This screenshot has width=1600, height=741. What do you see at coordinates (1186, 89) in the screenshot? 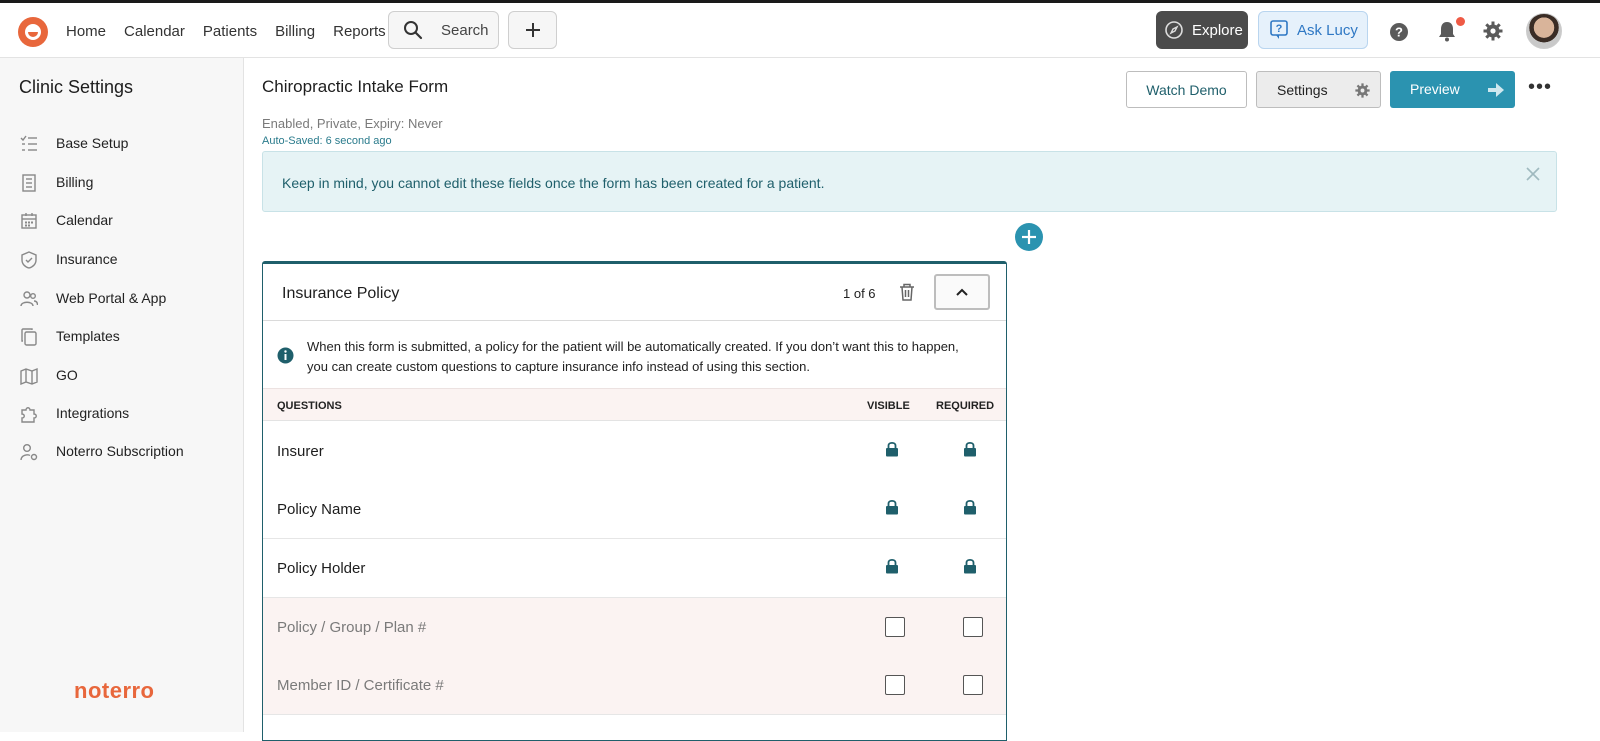
I see `watch-demo-button: Watch Demo` at bounding box center [1186, 89].